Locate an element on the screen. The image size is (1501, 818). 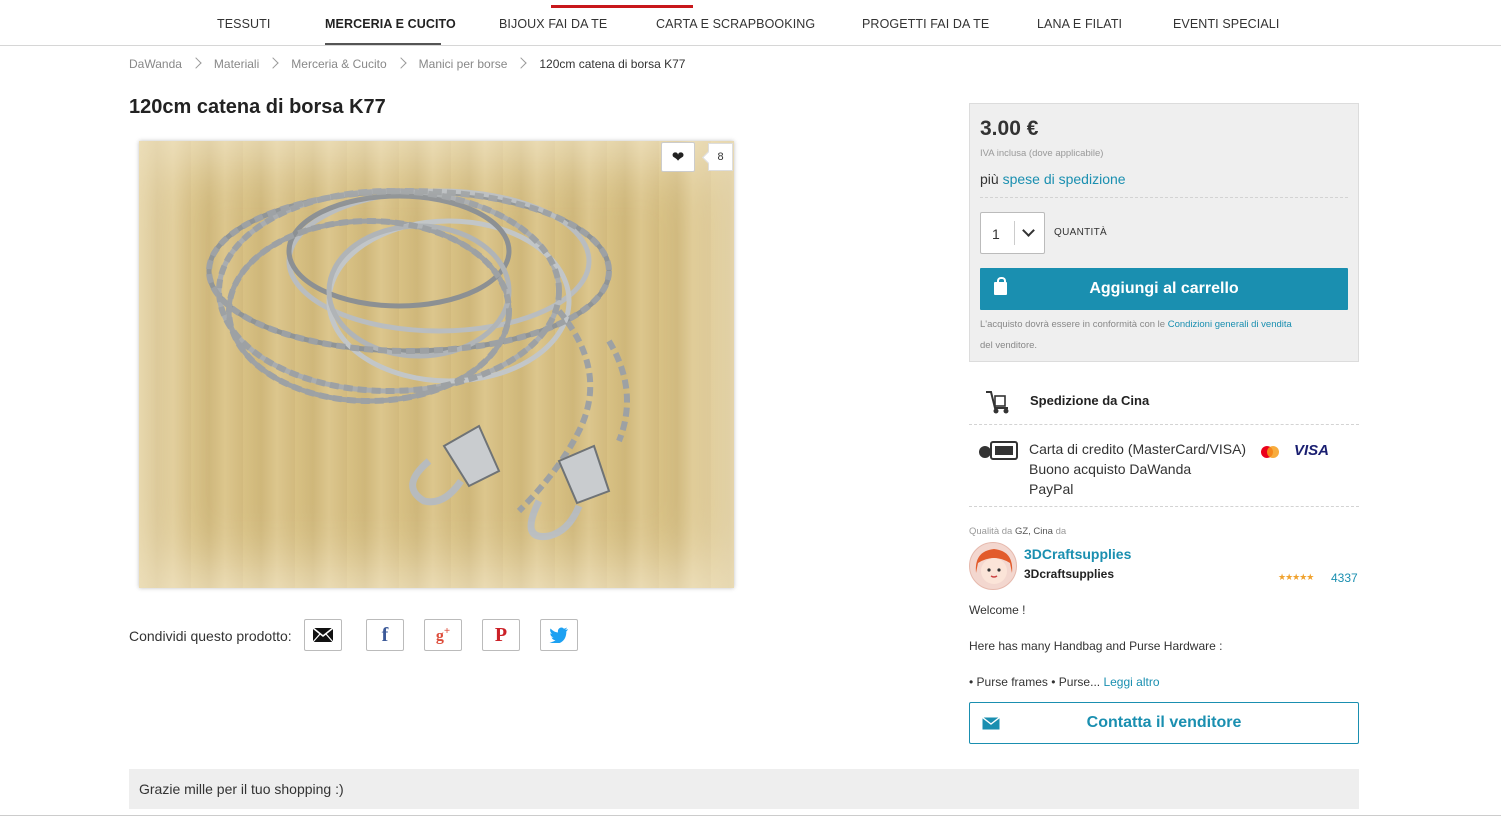
add-to-cart-label: Aggiungi al carrello is located at coordinates (1164, 288).